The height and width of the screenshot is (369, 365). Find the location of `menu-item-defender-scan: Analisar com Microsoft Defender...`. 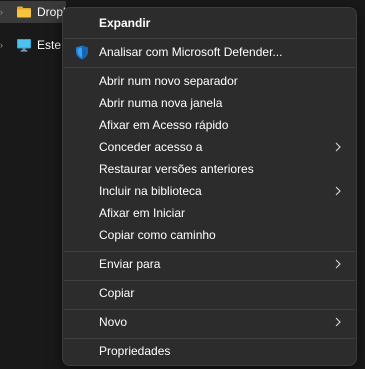

menu-item-defender-scan: Analisar com Microsoft Defender... is located at coordinates (209, 52).